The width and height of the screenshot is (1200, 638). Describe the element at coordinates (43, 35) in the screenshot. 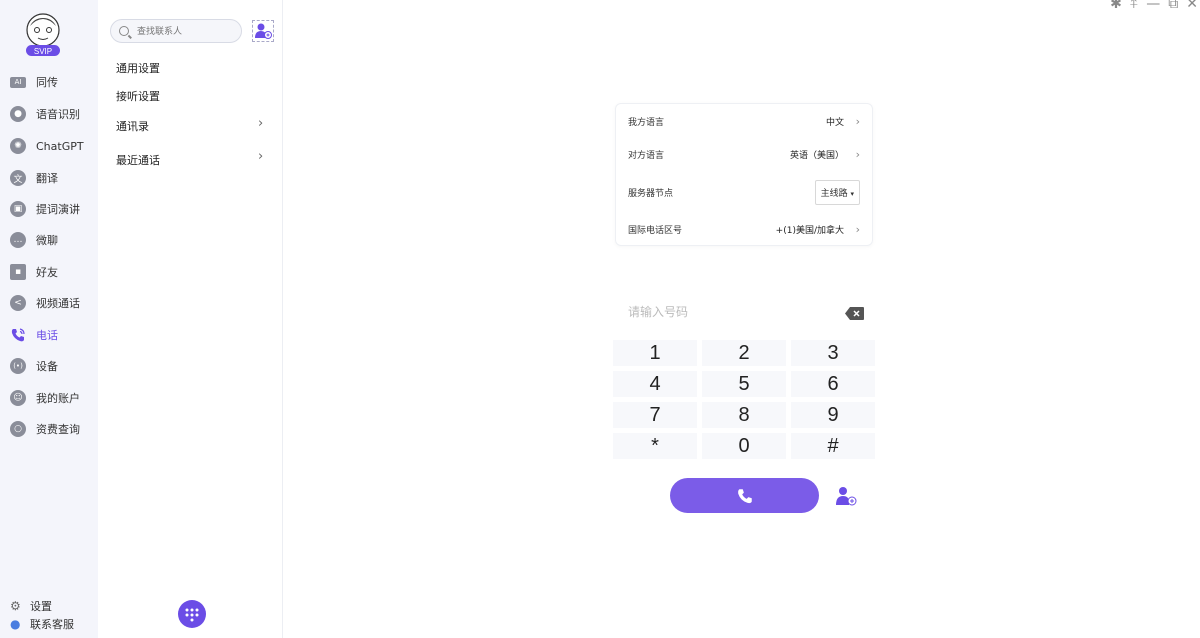

I see `avatar: SVIP` at that location.